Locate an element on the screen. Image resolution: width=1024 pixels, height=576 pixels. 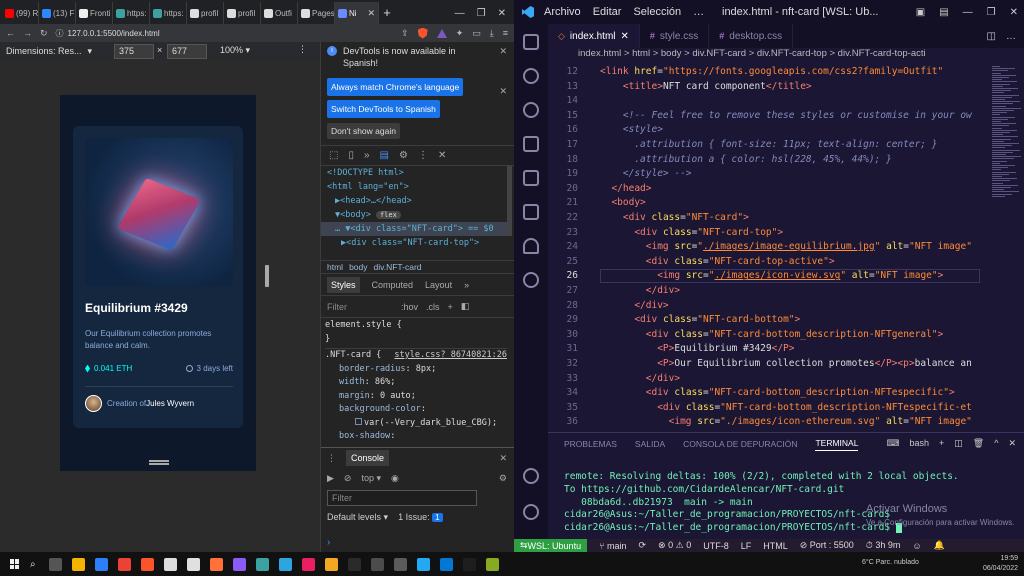
browser-tab: (13) F is located at coordinates (57, 13).